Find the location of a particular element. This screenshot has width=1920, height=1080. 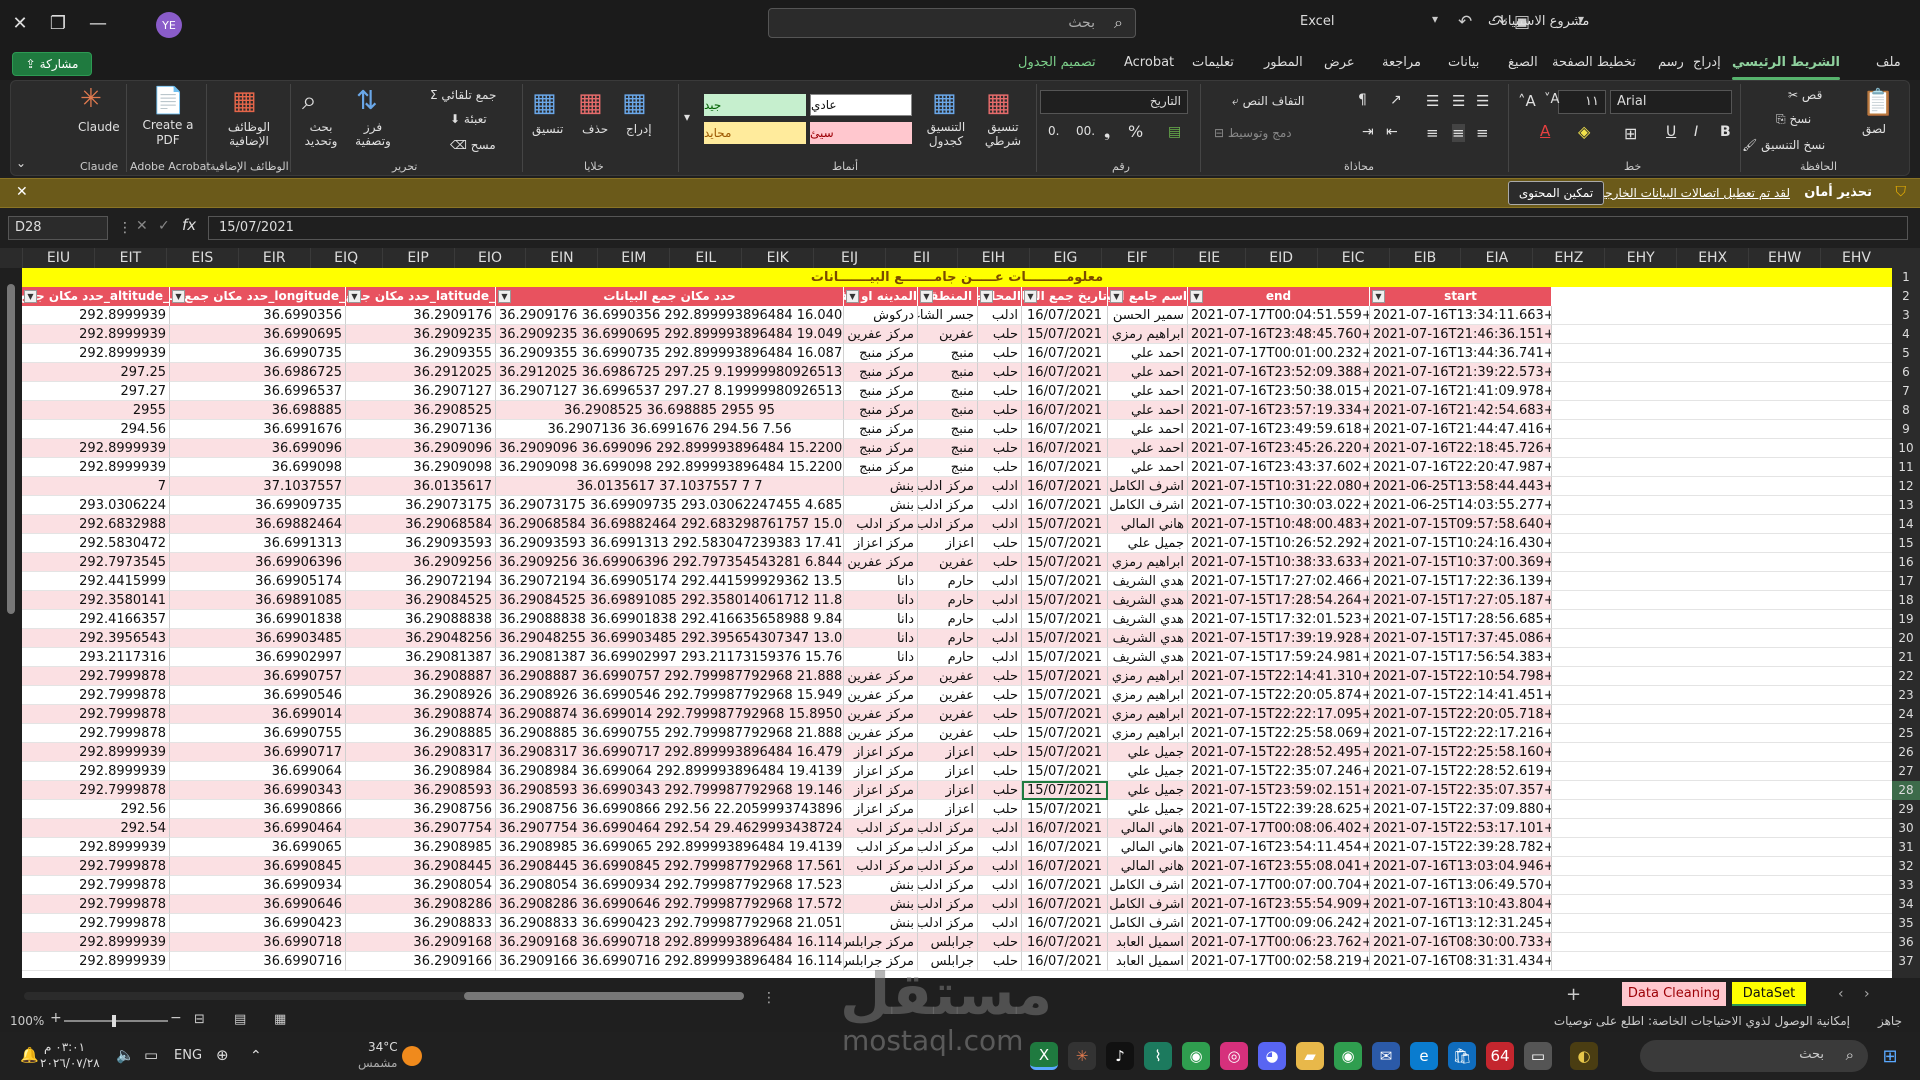

table-cell: 292.7999878 is located at coordinates (96, 790).